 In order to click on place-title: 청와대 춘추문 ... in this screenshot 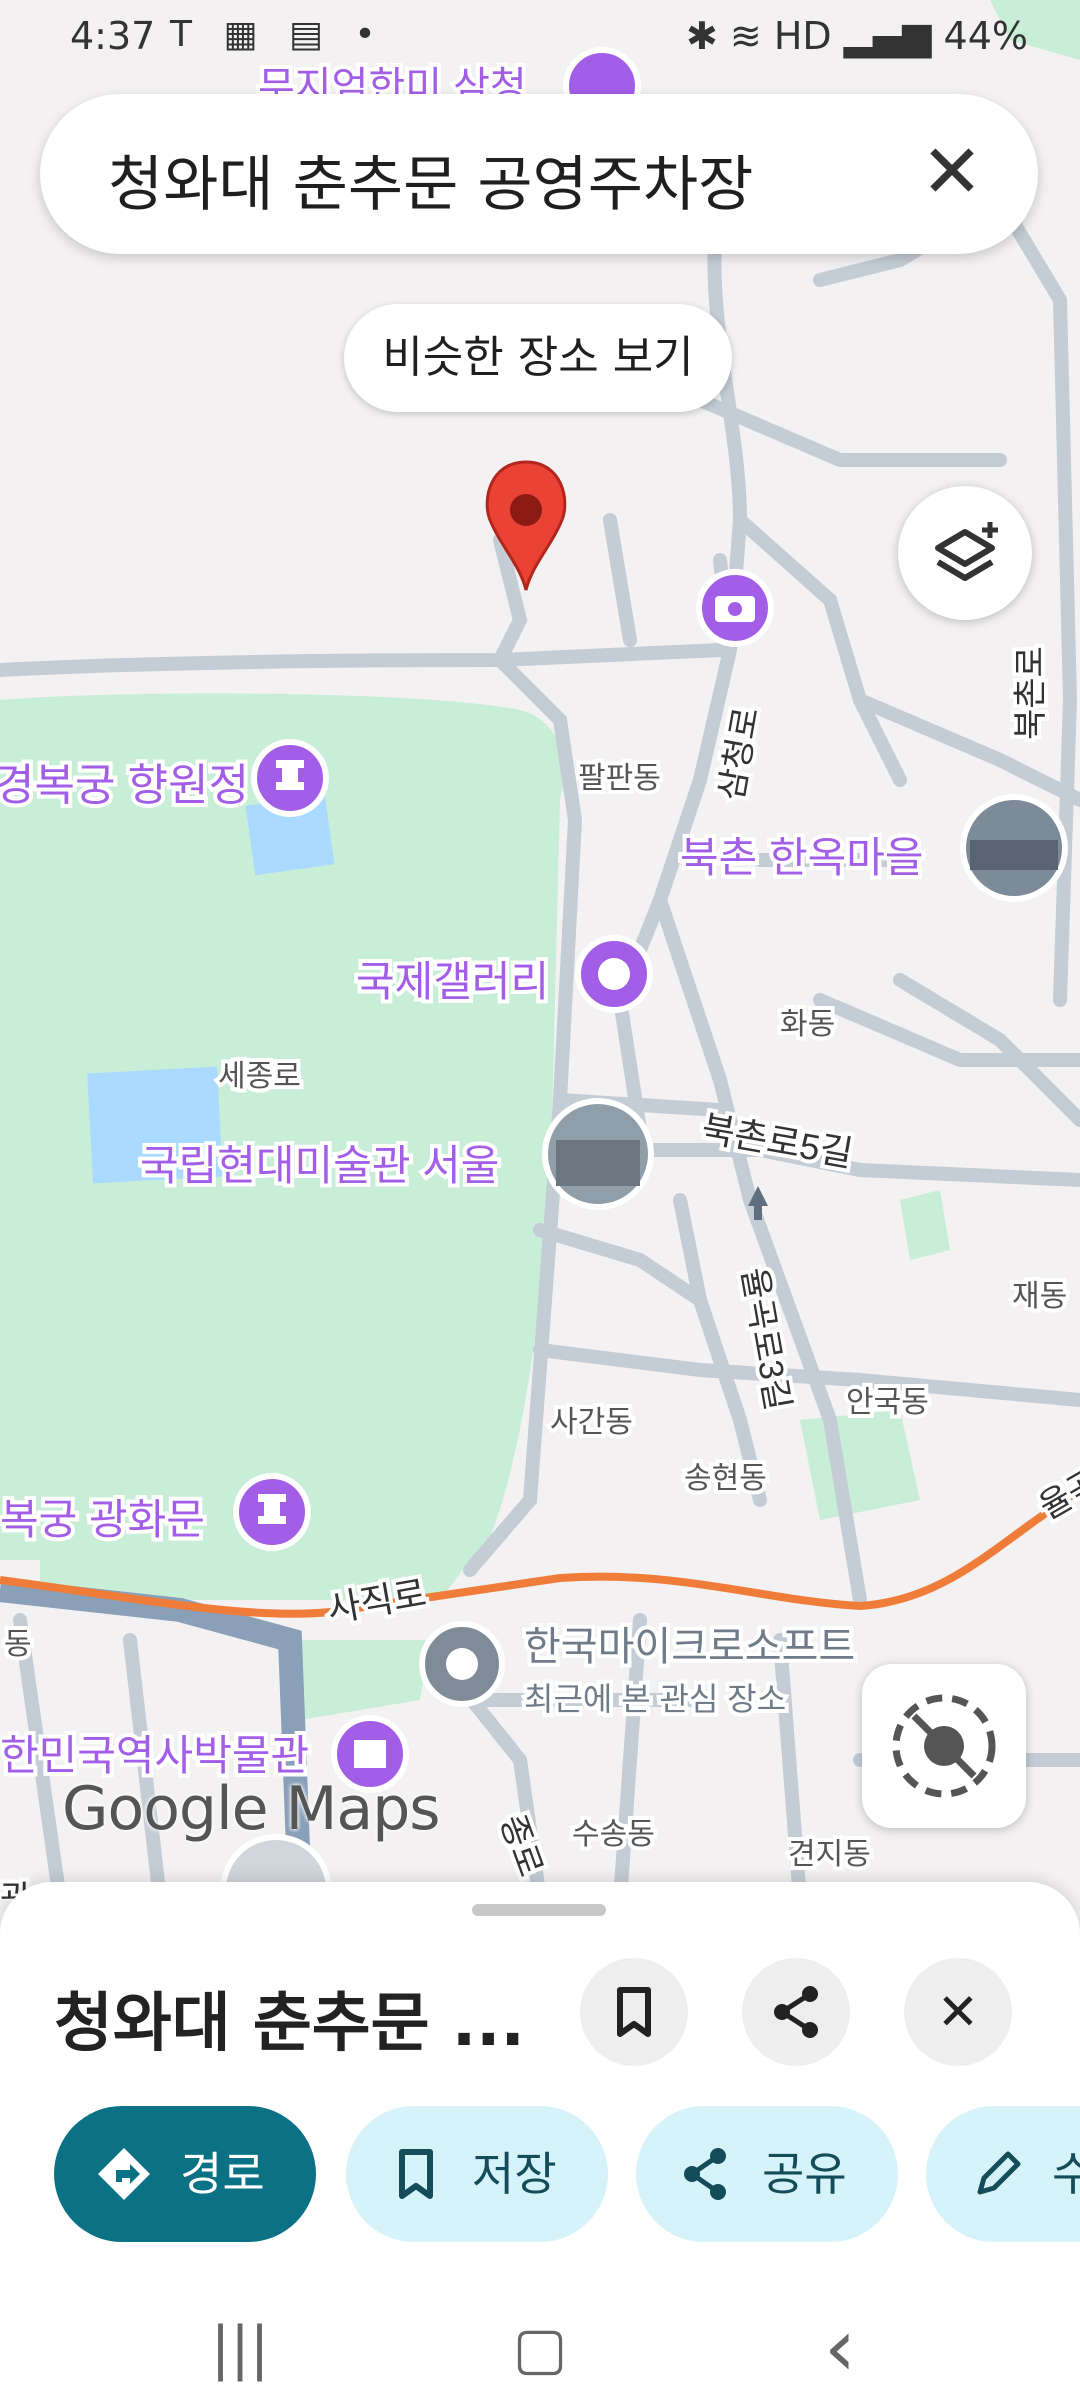, I will do `click(289, 2024)`.